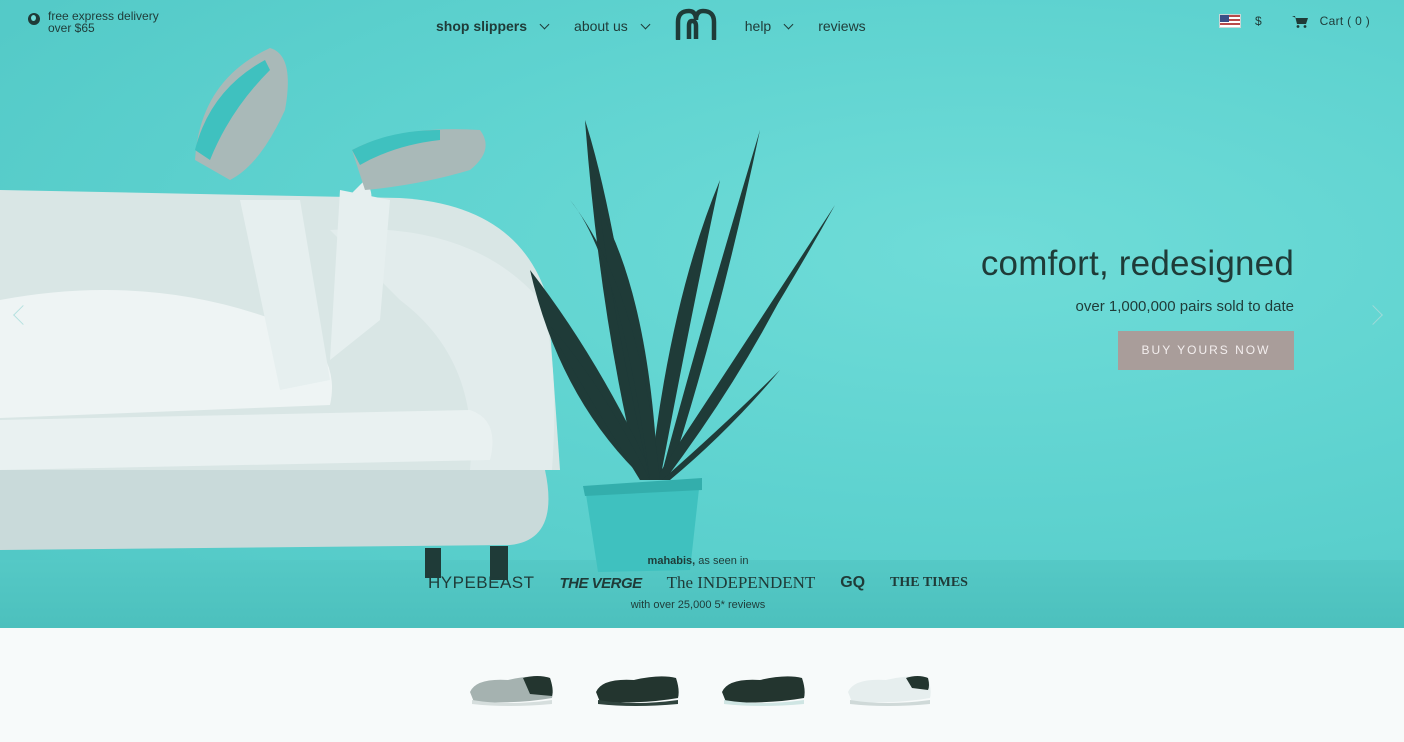  Describe the element at coordinates (481, 582) in the screenshot. I see `press-logo-hypebeast: HYPEBEAST` at that location.